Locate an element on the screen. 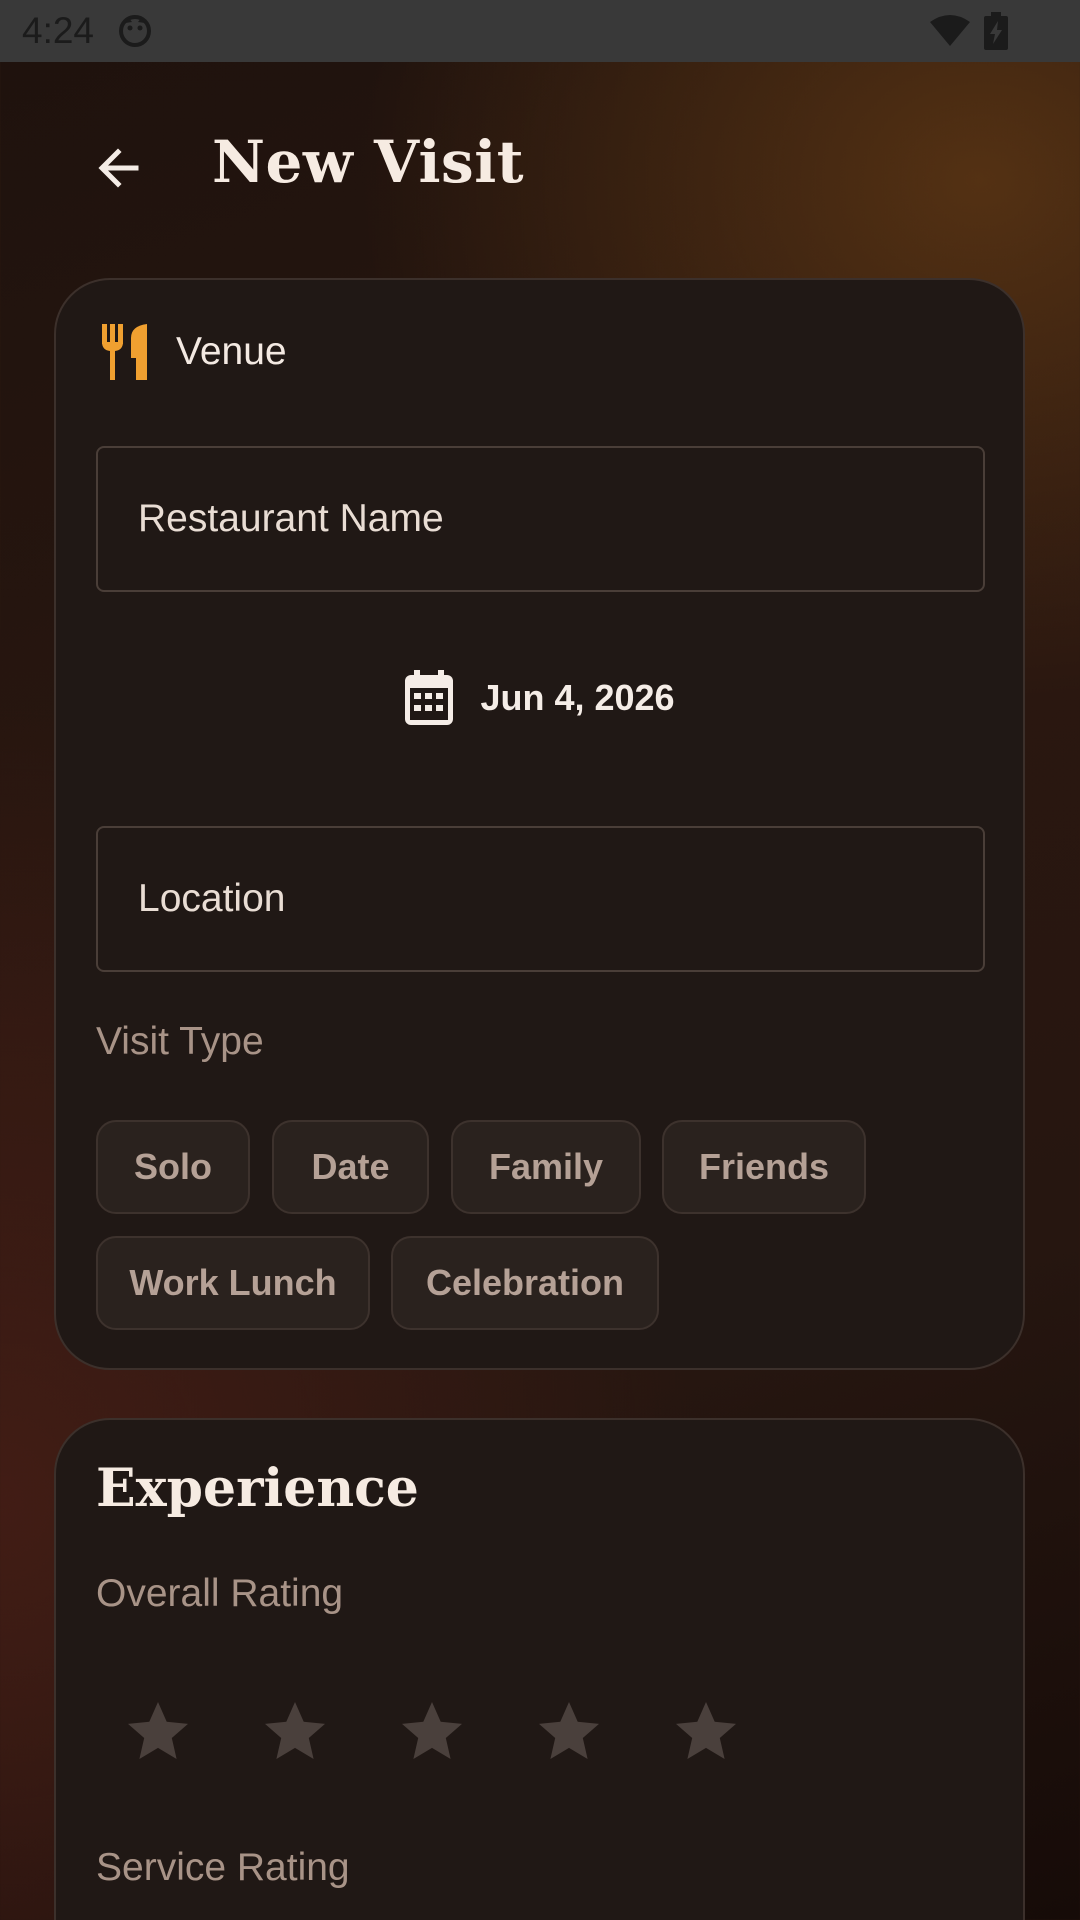 The width and height of the screenshot is (1080, 1920). service-rating-label: Service Rating is located at coordinates (223, 1867).